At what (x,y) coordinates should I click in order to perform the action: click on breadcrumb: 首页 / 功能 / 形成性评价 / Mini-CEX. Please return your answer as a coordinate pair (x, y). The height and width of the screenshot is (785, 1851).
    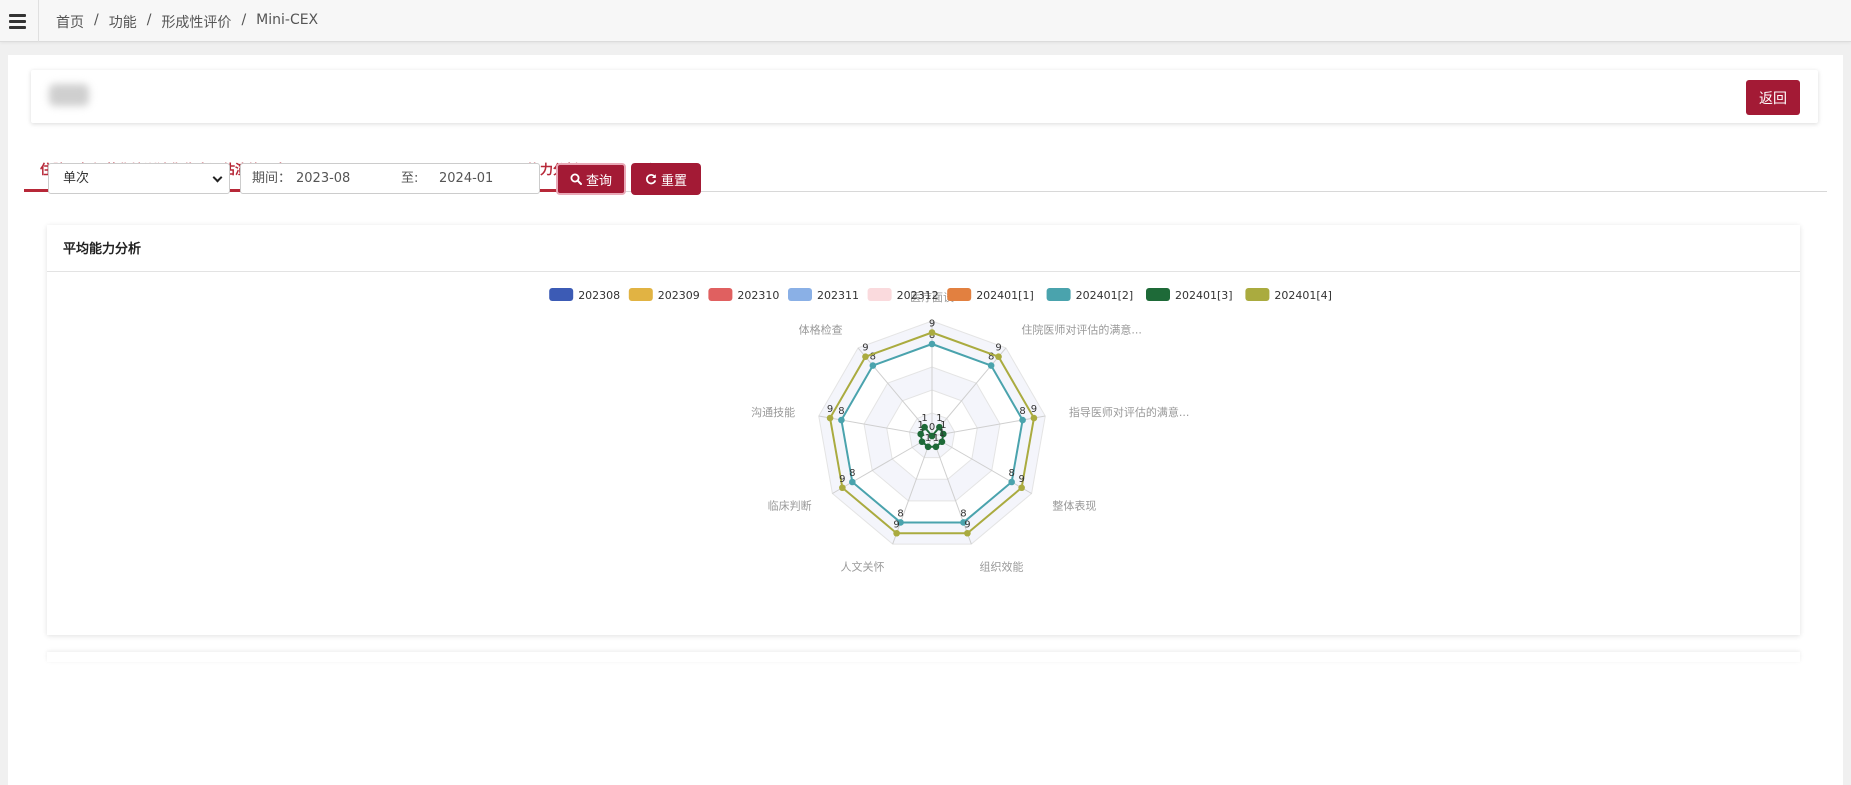
    Looking at the image, I should click on (187, 22).